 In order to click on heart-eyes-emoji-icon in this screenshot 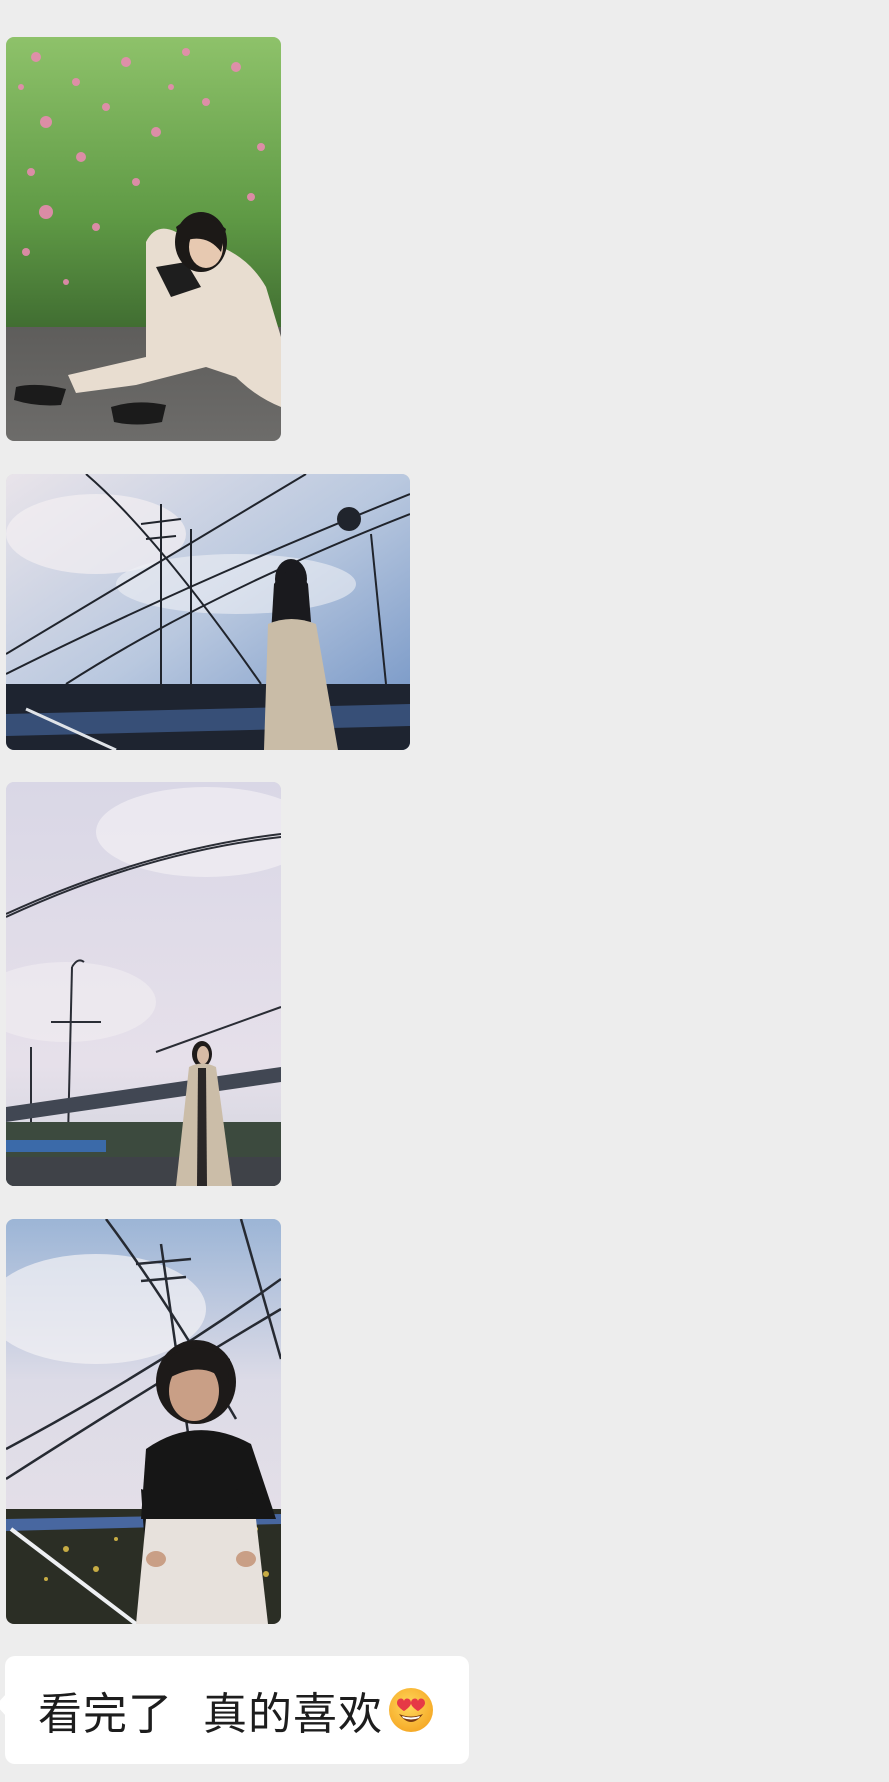, I will do `click(411, 1710)`.